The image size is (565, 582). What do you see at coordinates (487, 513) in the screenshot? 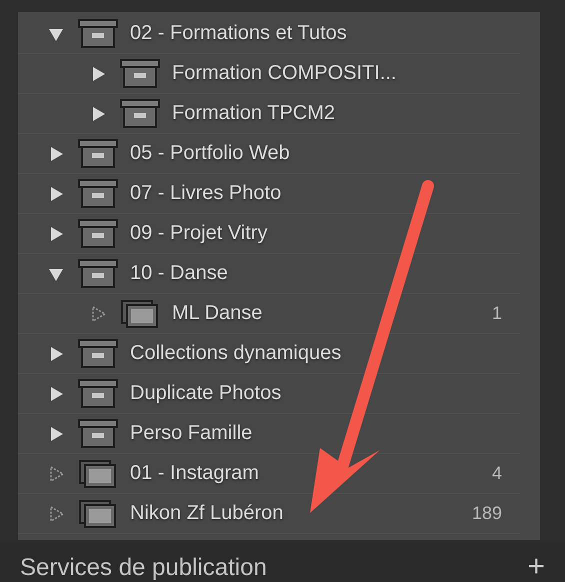
I see `photo-count: 189` at bounding box center [487, 513].